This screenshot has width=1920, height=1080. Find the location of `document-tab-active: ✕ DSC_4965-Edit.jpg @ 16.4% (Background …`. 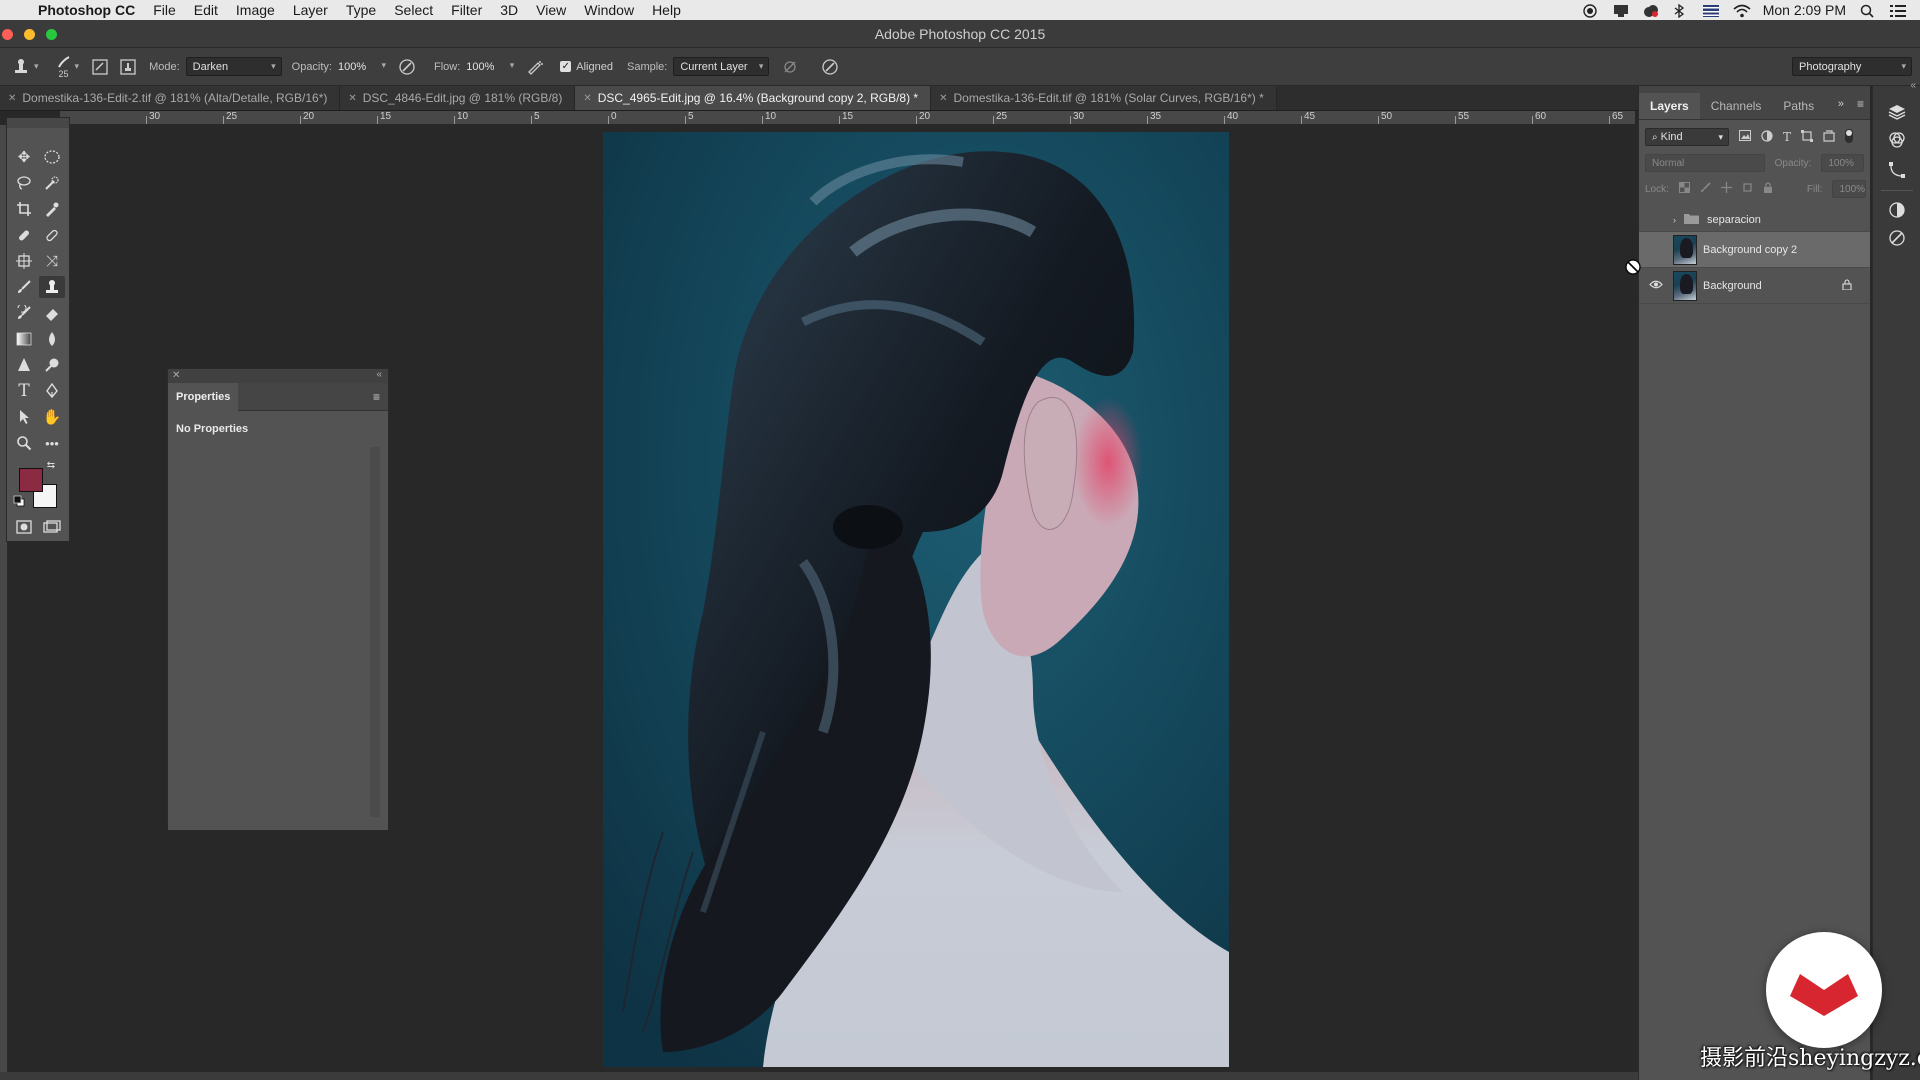

document-tab-active: ✕ DSC_4965-Edit.jpg @ 16.4% (Background … is located at coordinates (753, 98).